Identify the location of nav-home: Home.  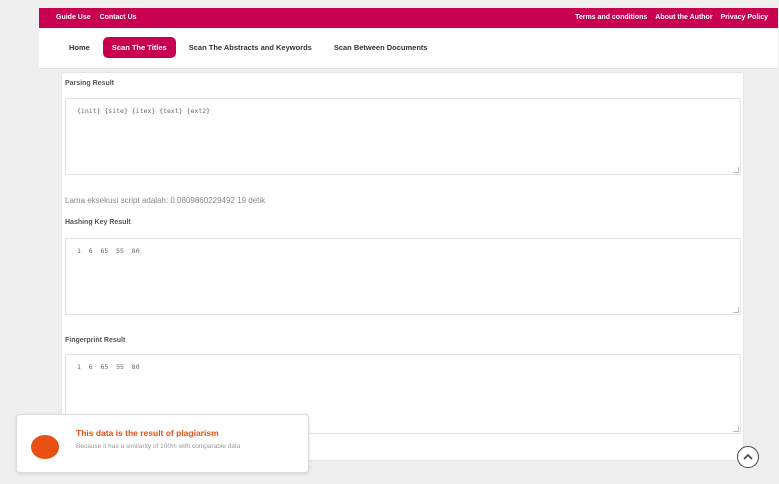
(79, 47).